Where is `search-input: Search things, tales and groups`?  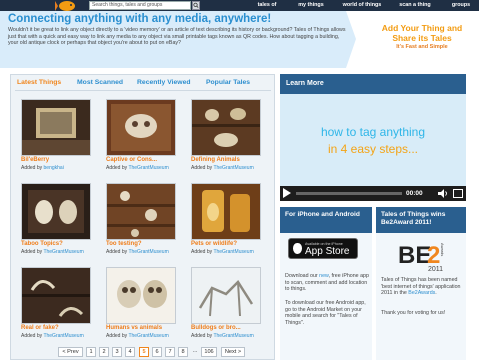 search-input: Search things, tales and groups is located at coordinates (140, 5).